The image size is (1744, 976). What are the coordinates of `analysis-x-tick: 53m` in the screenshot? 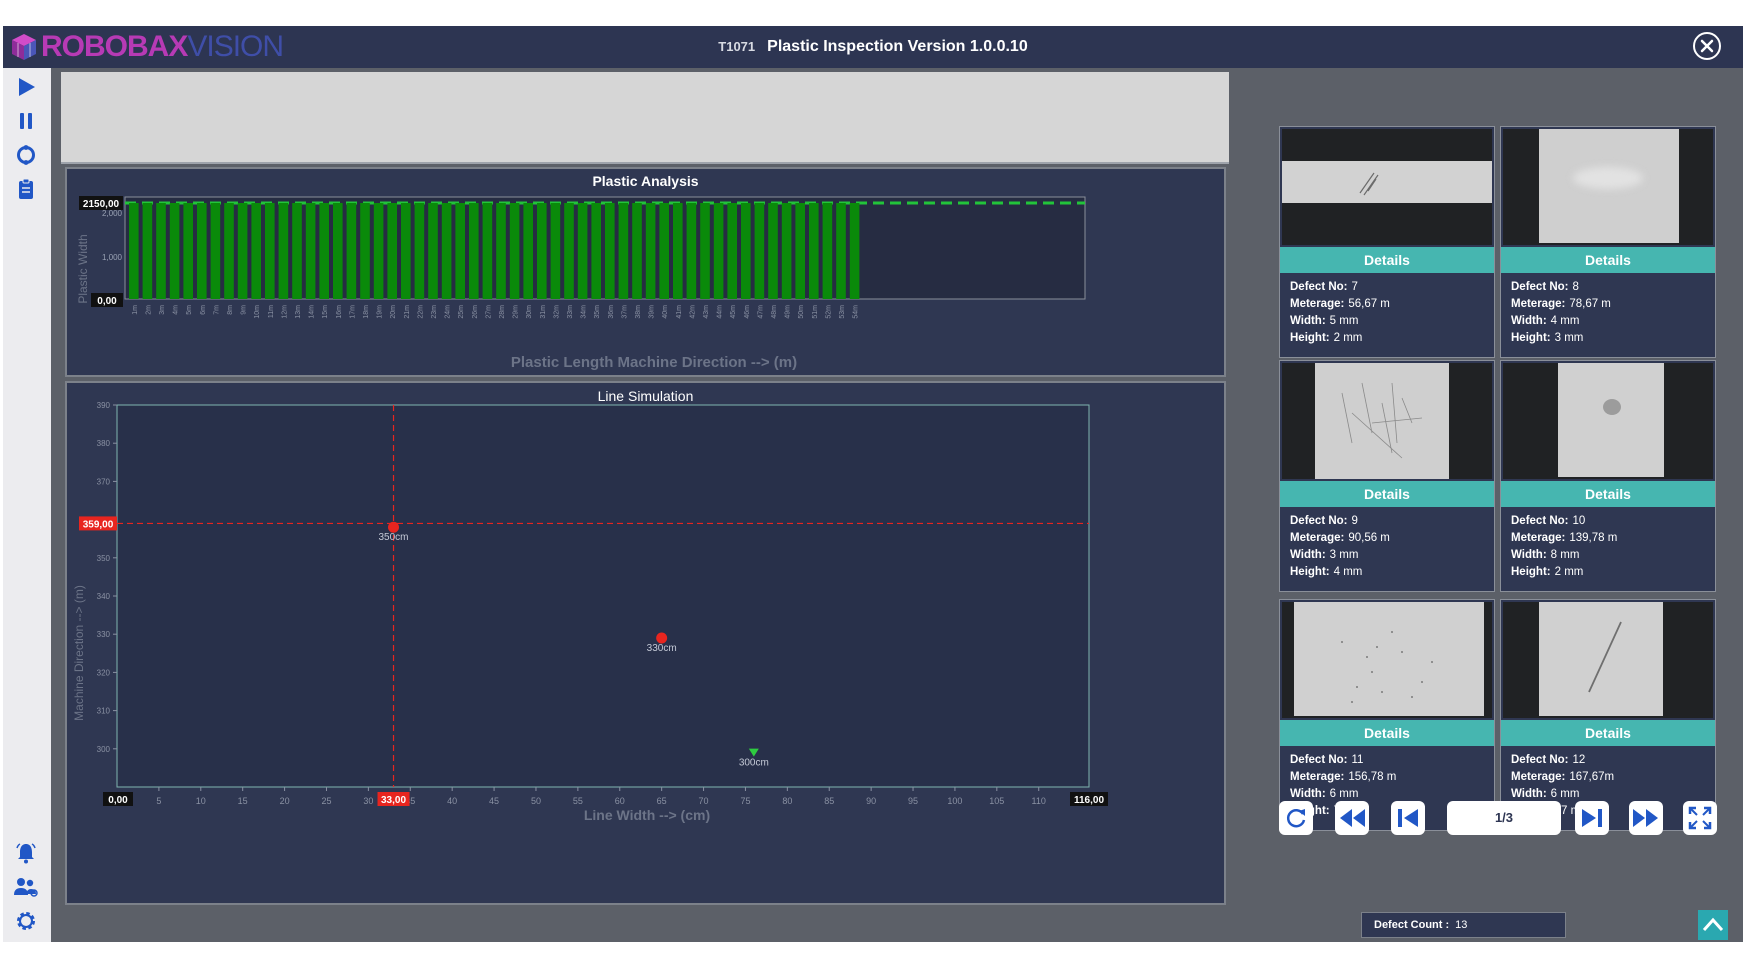 It's located at (842, 312).